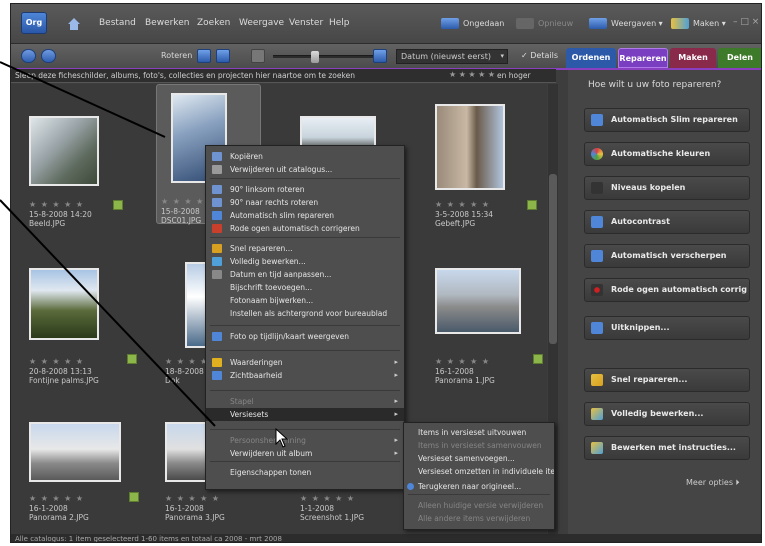 The width and height of the screenshot is (765, 546). I want to click on auto-smart-fix-button: Automatisch Slim repareren, so click(667, 120).